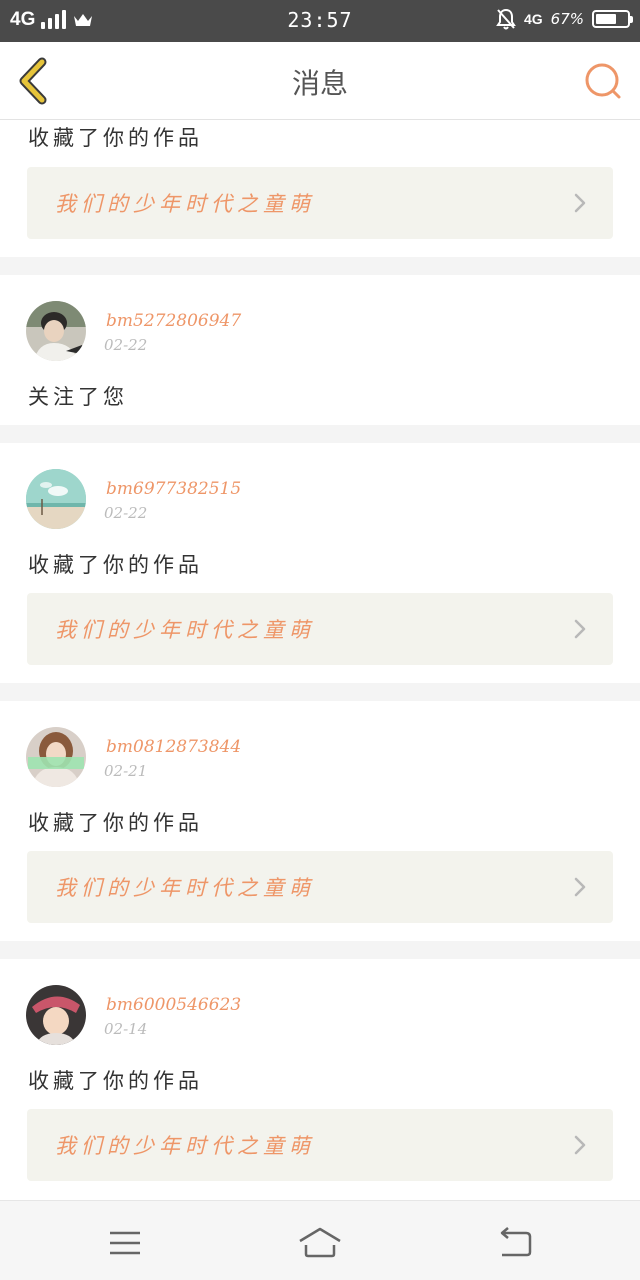 The image size is (640, 1280). Describe the element at coordinates (78, 397) in the screenshot. I see `message-action: 关注了您` at that location.